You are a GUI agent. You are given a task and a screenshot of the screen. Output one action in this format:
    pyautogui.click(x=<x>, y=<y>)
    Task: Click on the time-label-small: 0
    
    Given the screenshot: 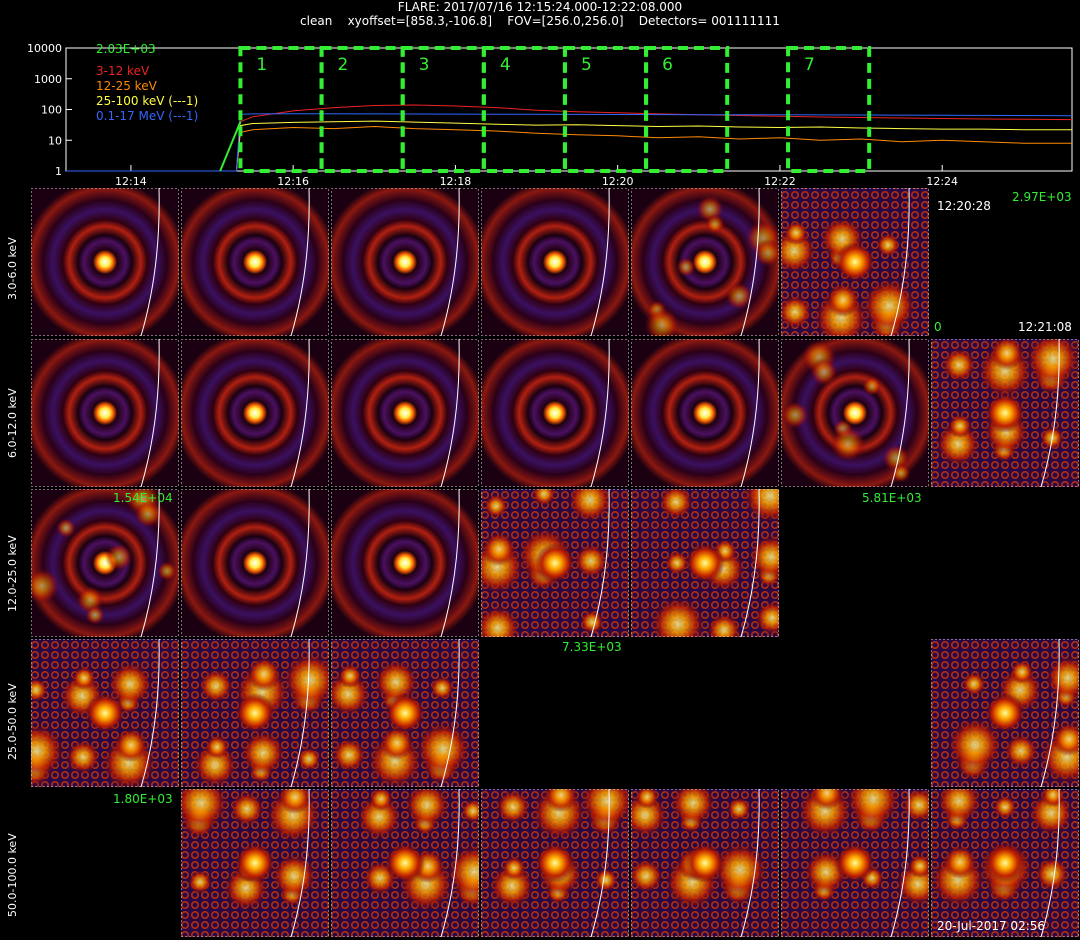 What is the action you would take?
    pyautogui.click(x=938, y=327)
    